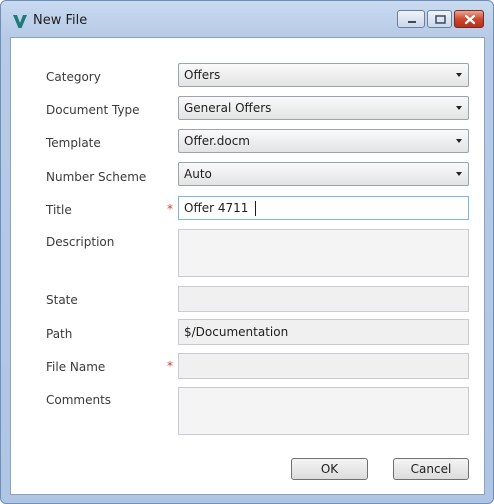 The height and width of the screenshot is (504, 494). I want to click on close-button, so click(469, 19).